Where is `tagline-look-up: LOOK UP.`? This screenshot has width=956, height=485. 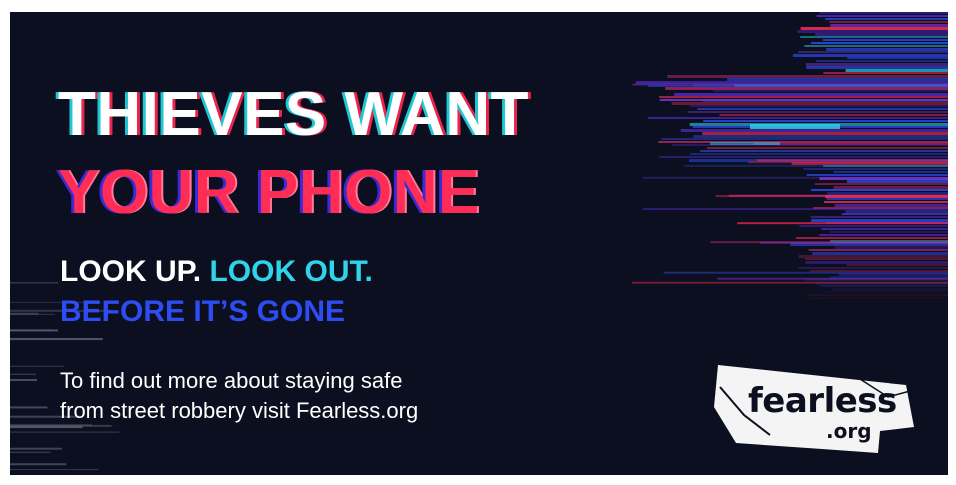
tagline-look-up: LOOK UP. is located at coordinates (131, 271).